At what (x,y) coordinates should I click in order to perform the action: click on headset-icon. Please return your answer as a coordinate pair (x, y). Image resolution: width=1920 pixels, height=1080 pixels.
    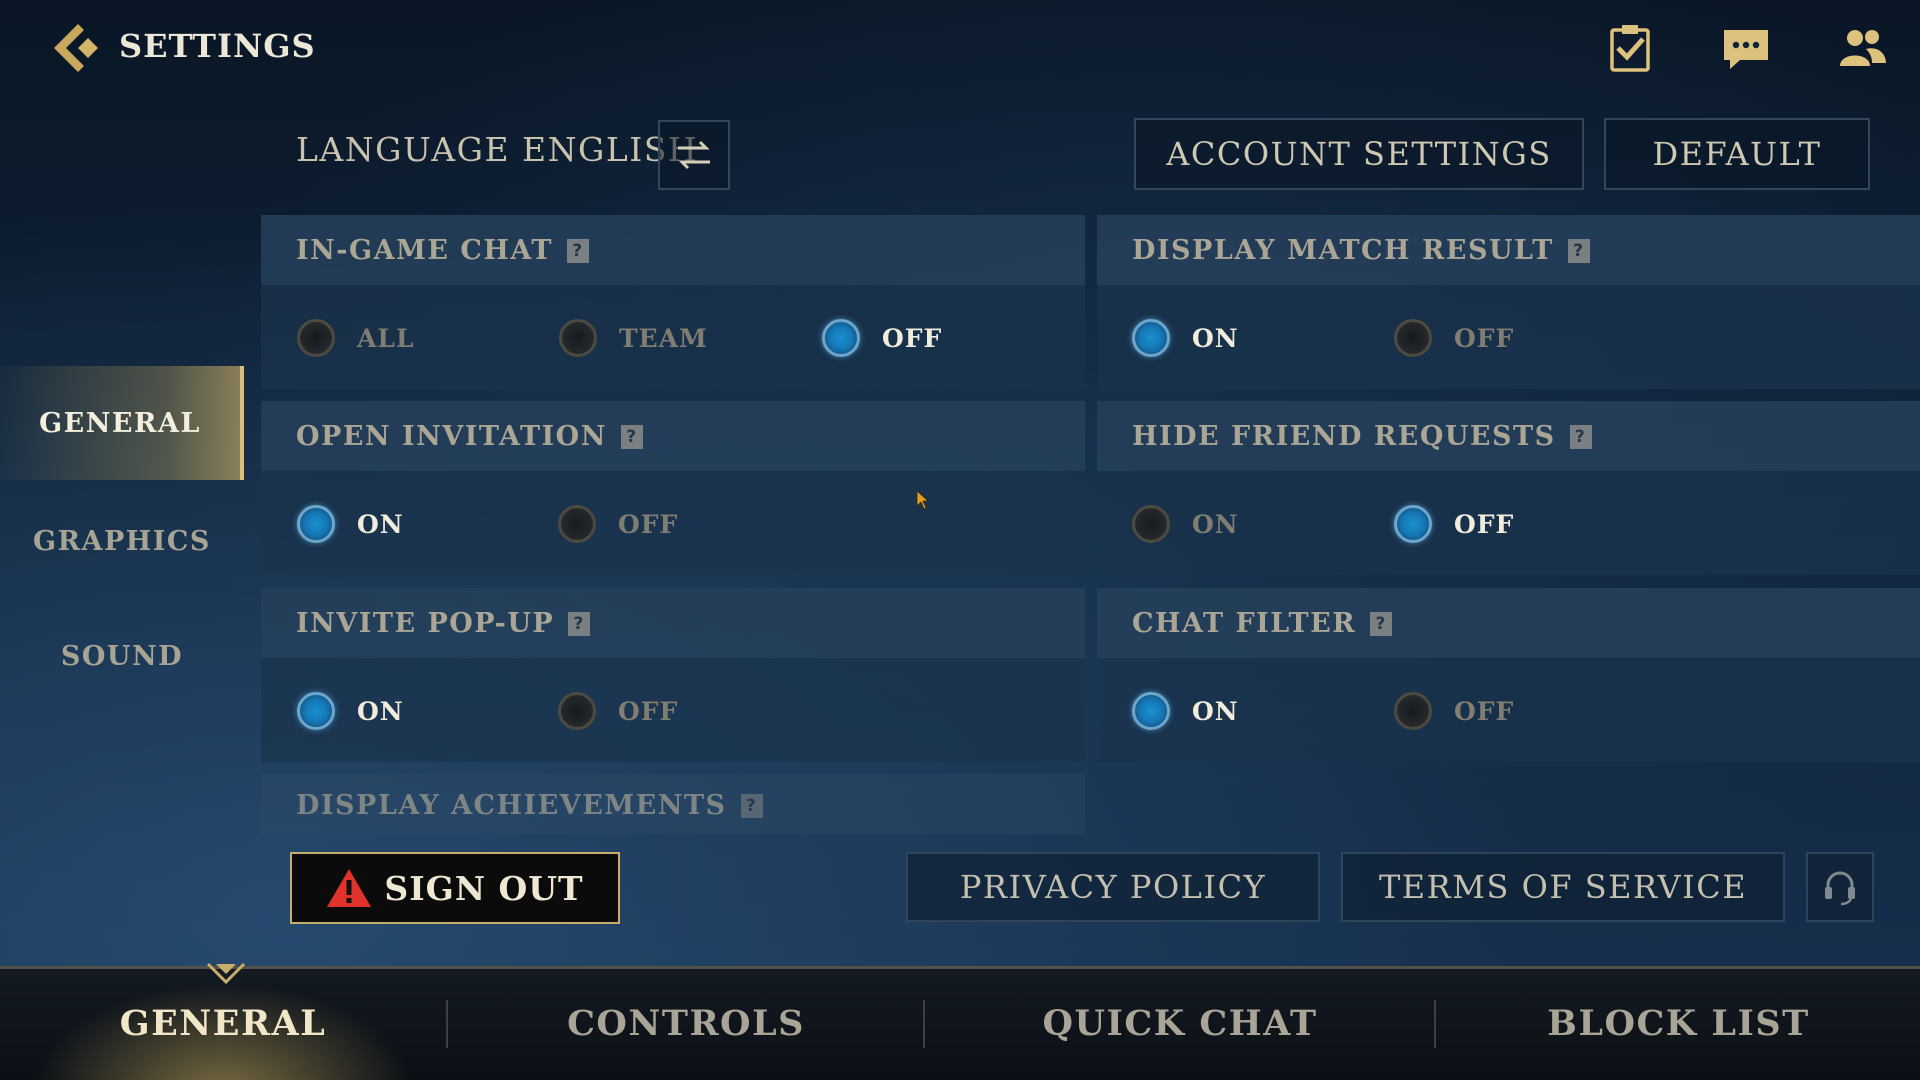
    Looking at the image, I should click on (1840, 888).